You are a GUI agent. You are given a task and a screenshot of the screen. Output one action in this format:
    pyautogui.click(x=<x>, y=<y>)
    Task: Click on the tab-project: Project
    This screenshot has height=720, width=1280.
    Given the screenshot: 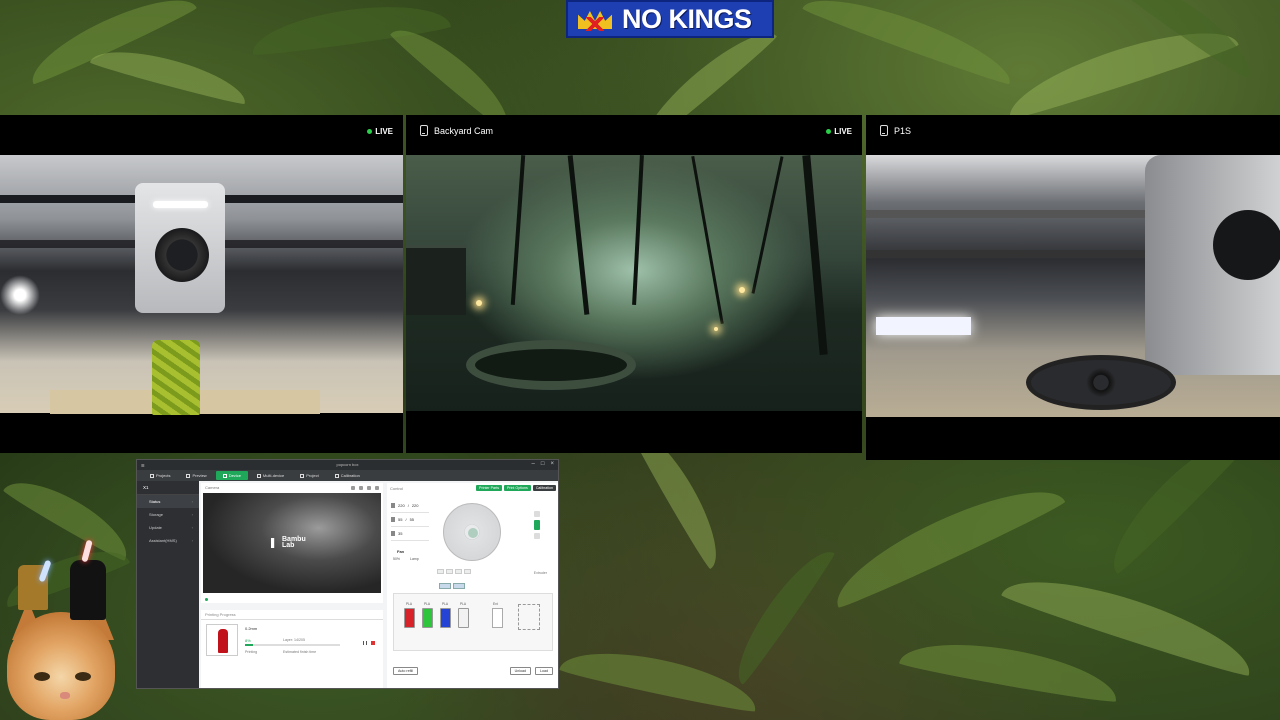 What is the action you would take?
    pyautogui.click(x=309, y=475)
    